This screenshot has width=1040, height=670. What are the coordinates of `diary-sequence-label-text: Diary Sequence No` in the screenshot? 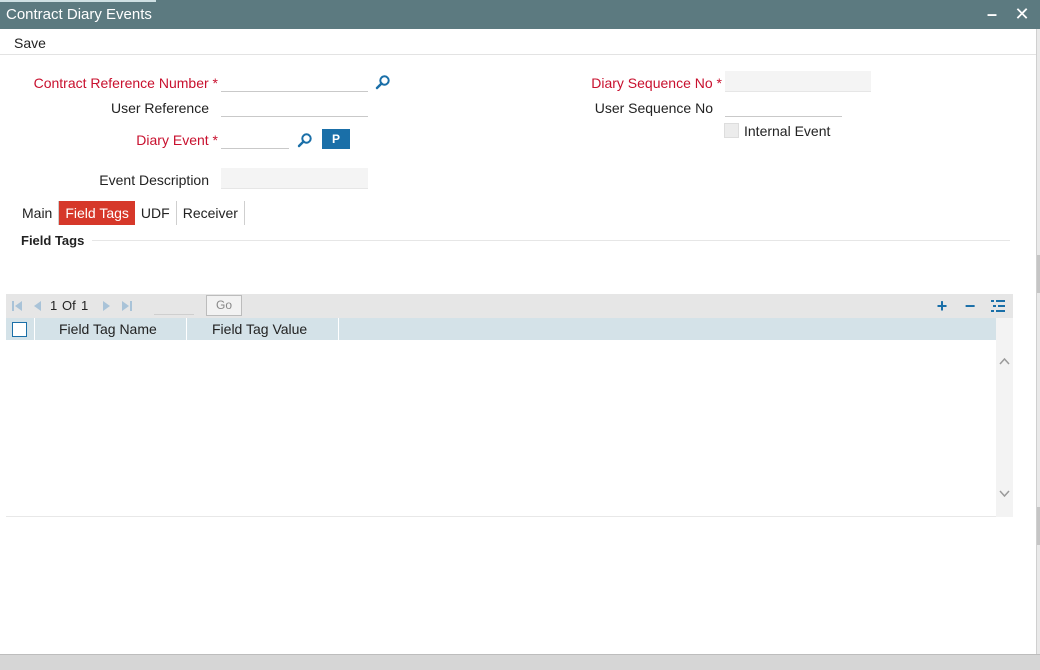 It's located at (652, 83).